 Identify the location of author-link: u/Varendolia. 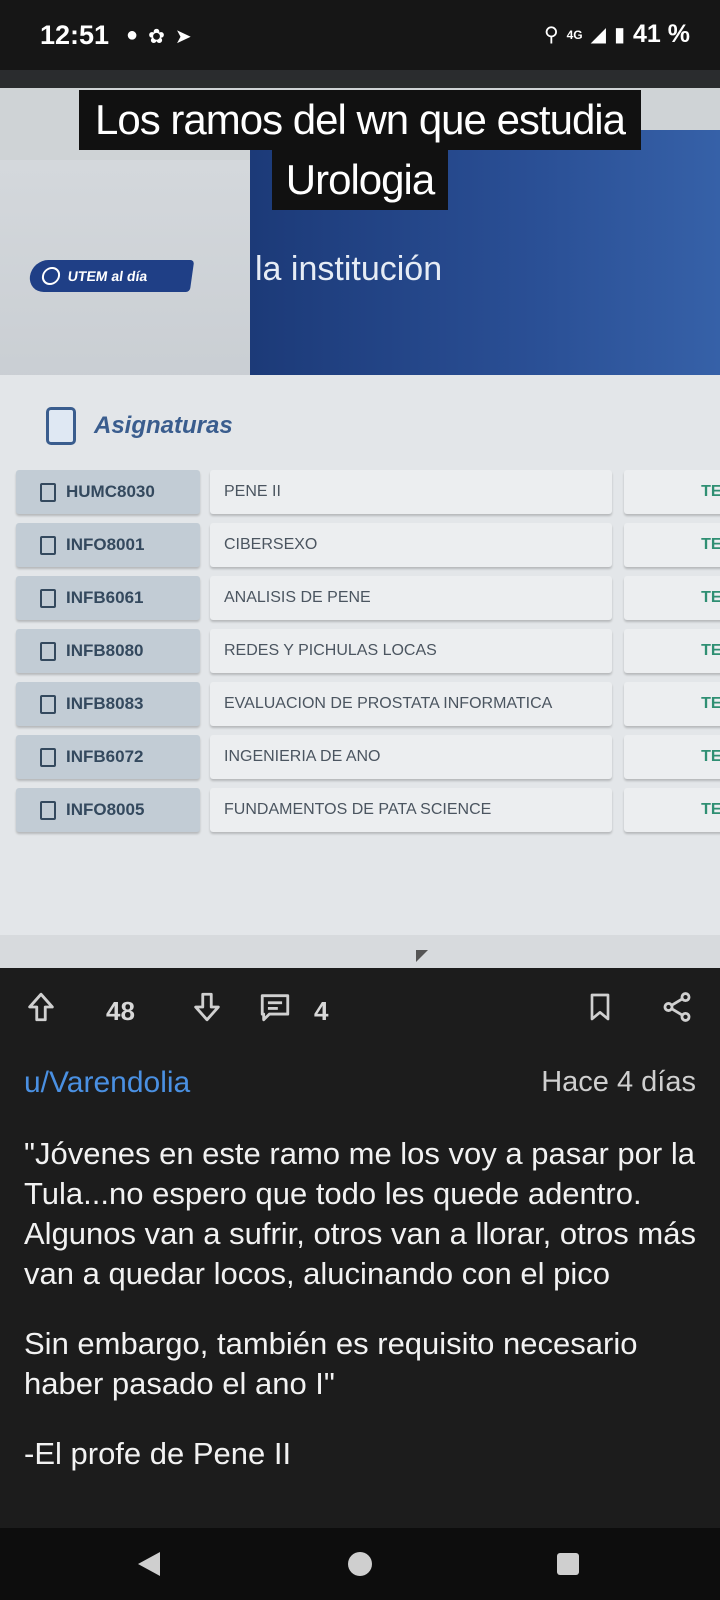
(107, 1083).